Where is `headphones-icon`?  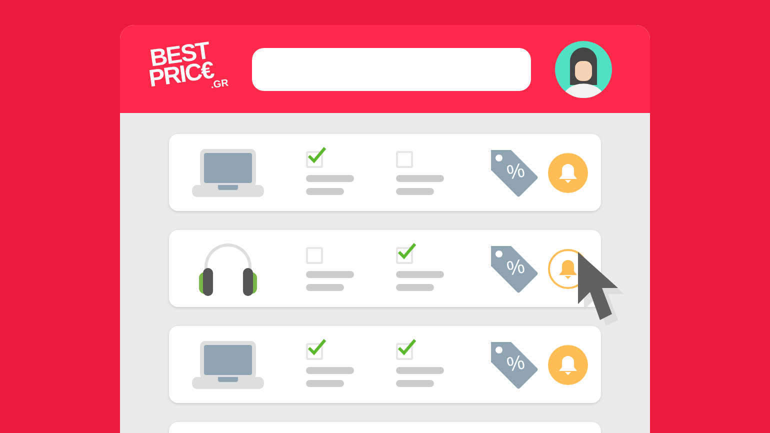 headphones-icon is located at coordinates (228, 268).